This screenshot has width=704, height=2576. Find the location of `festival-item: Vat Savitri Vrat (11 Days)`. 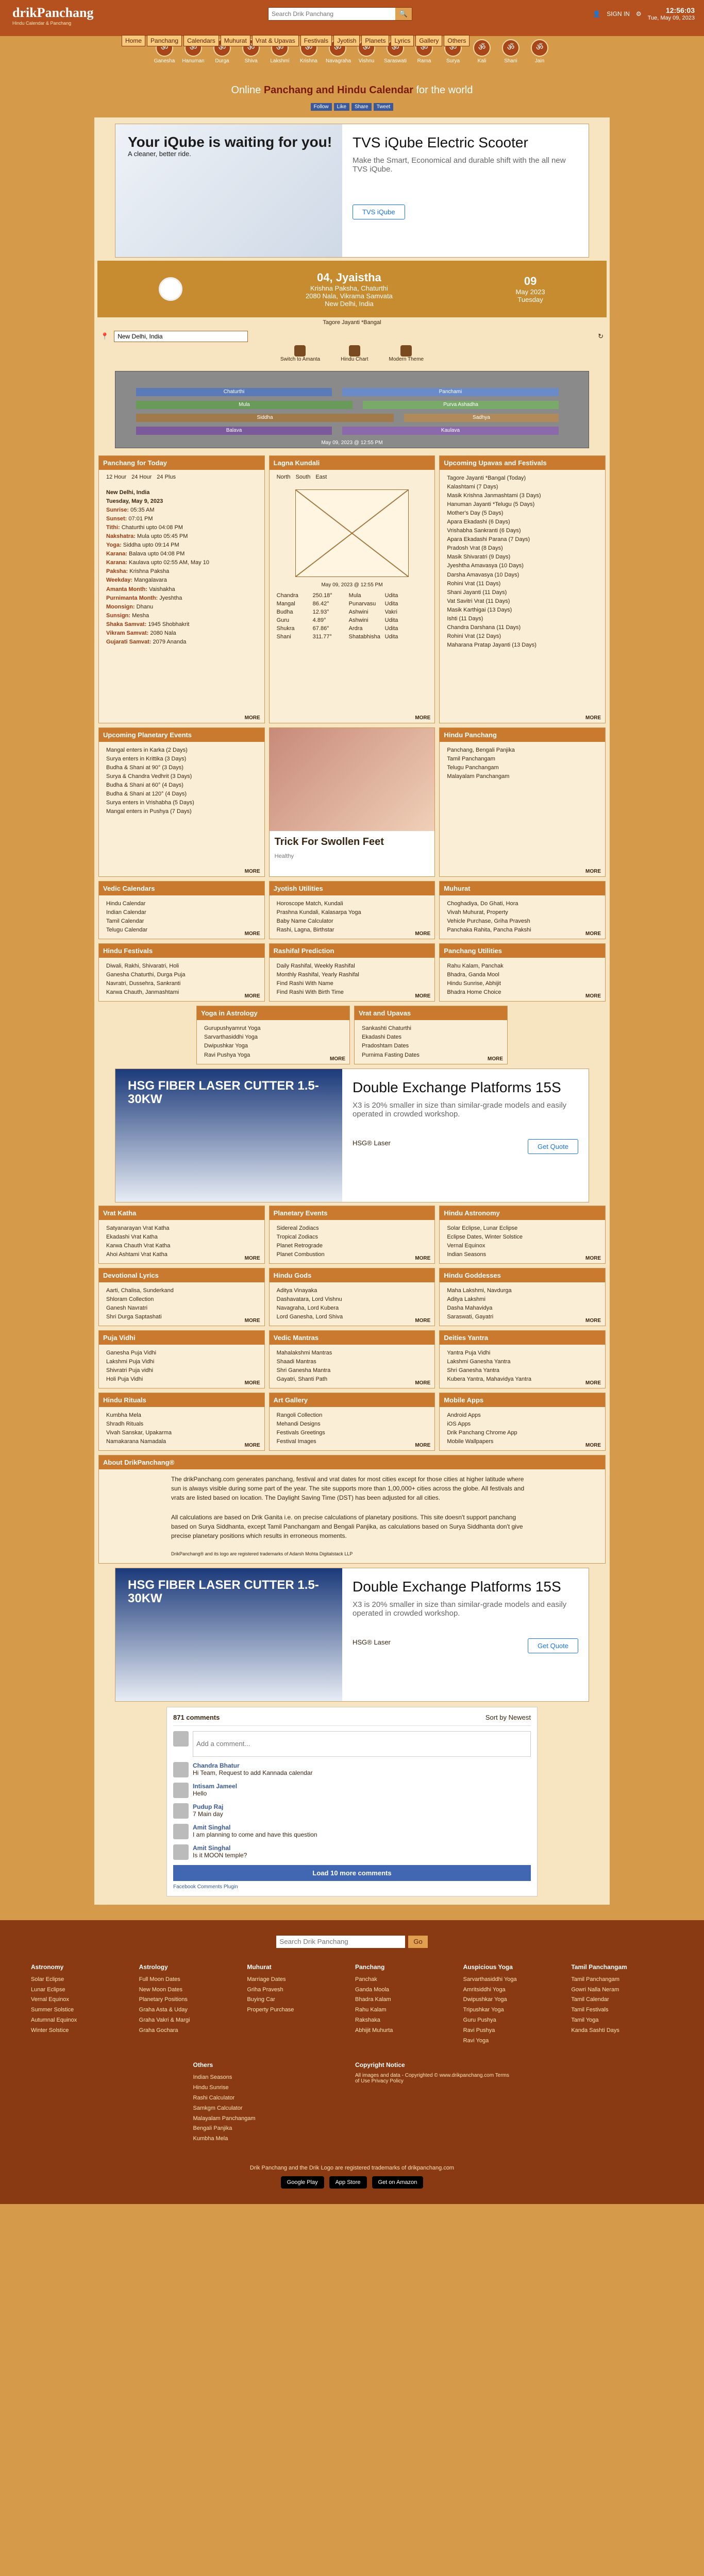

festival-item: Vat Savitri Vrat (11 Days) is located at coordinates (522, 601).